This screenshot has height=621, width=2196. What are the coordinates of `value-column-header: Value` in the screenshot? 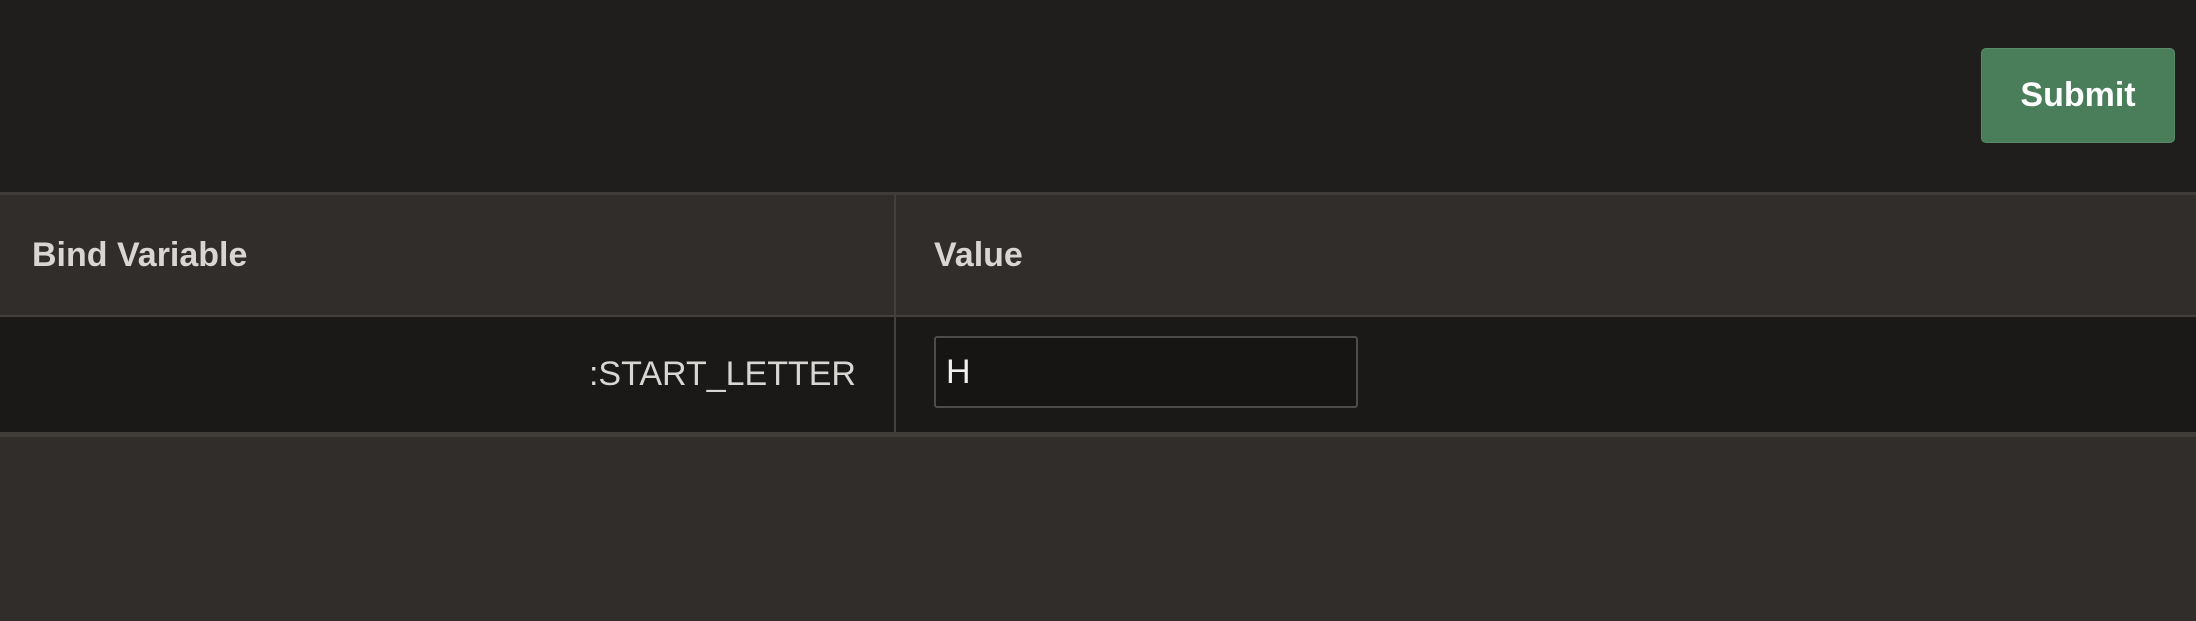 It's located at (978, 254).